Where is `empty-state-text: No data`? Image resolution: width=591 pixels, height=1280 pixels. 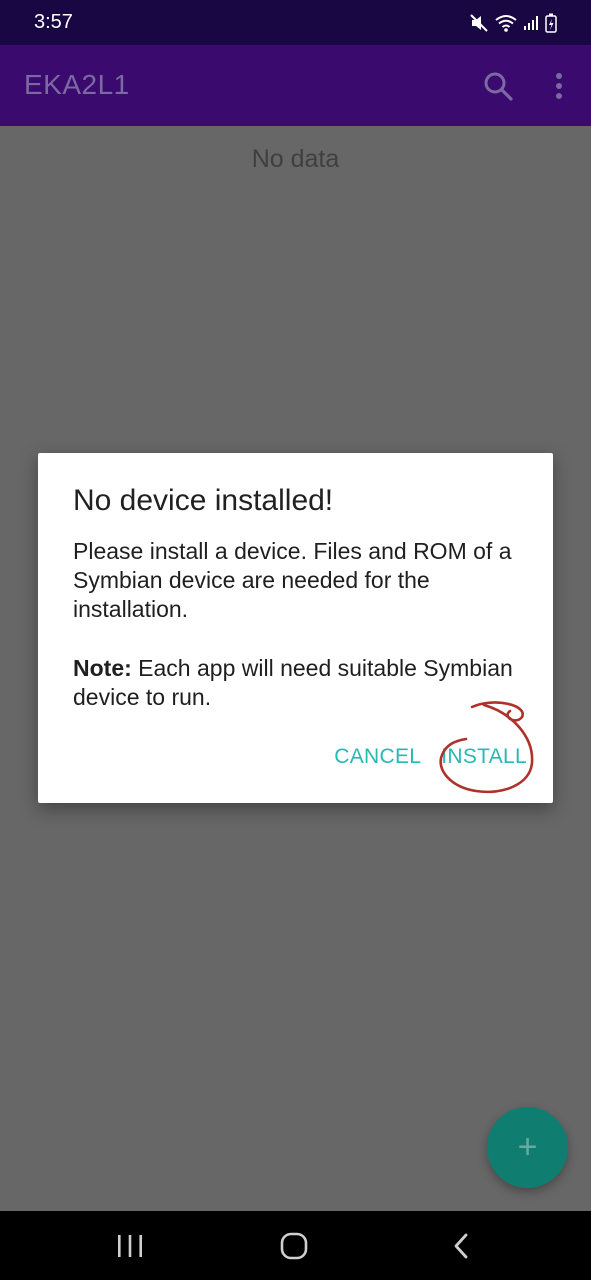 empty-state-text: No data is located at coordinates (295, 159).